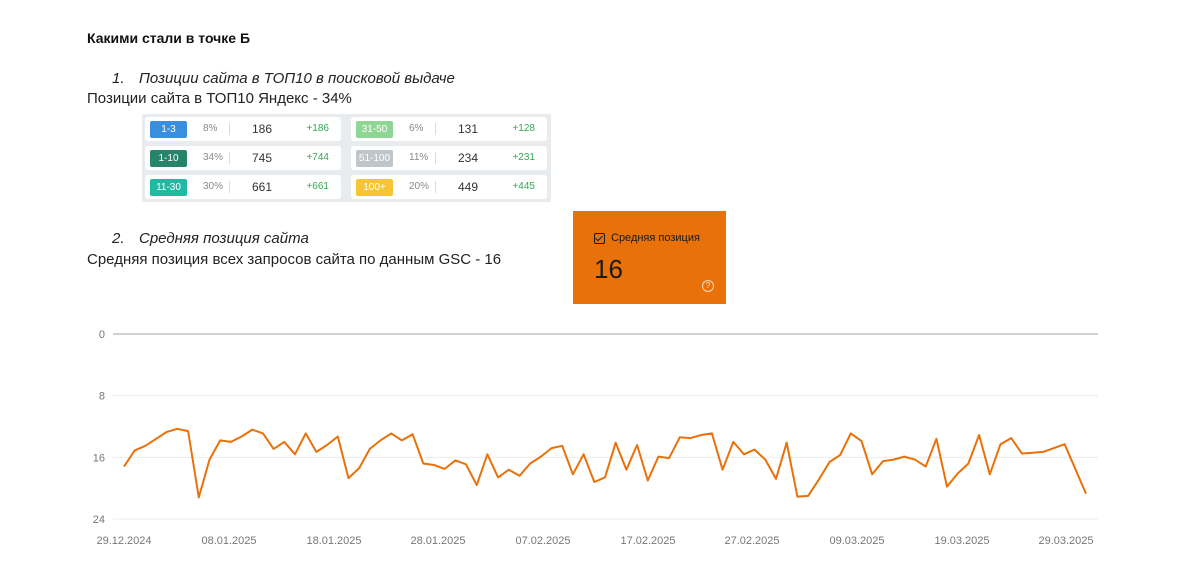  I want to click on y-tick-label: 16, so click(99, 458).